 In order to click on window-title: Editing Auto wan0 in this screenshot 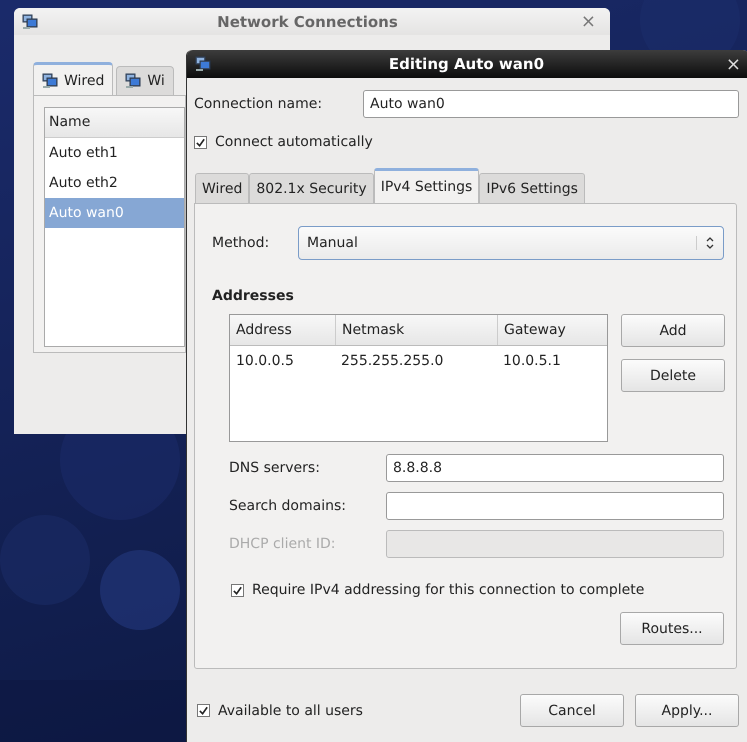, I will do `click(467, 64)`.